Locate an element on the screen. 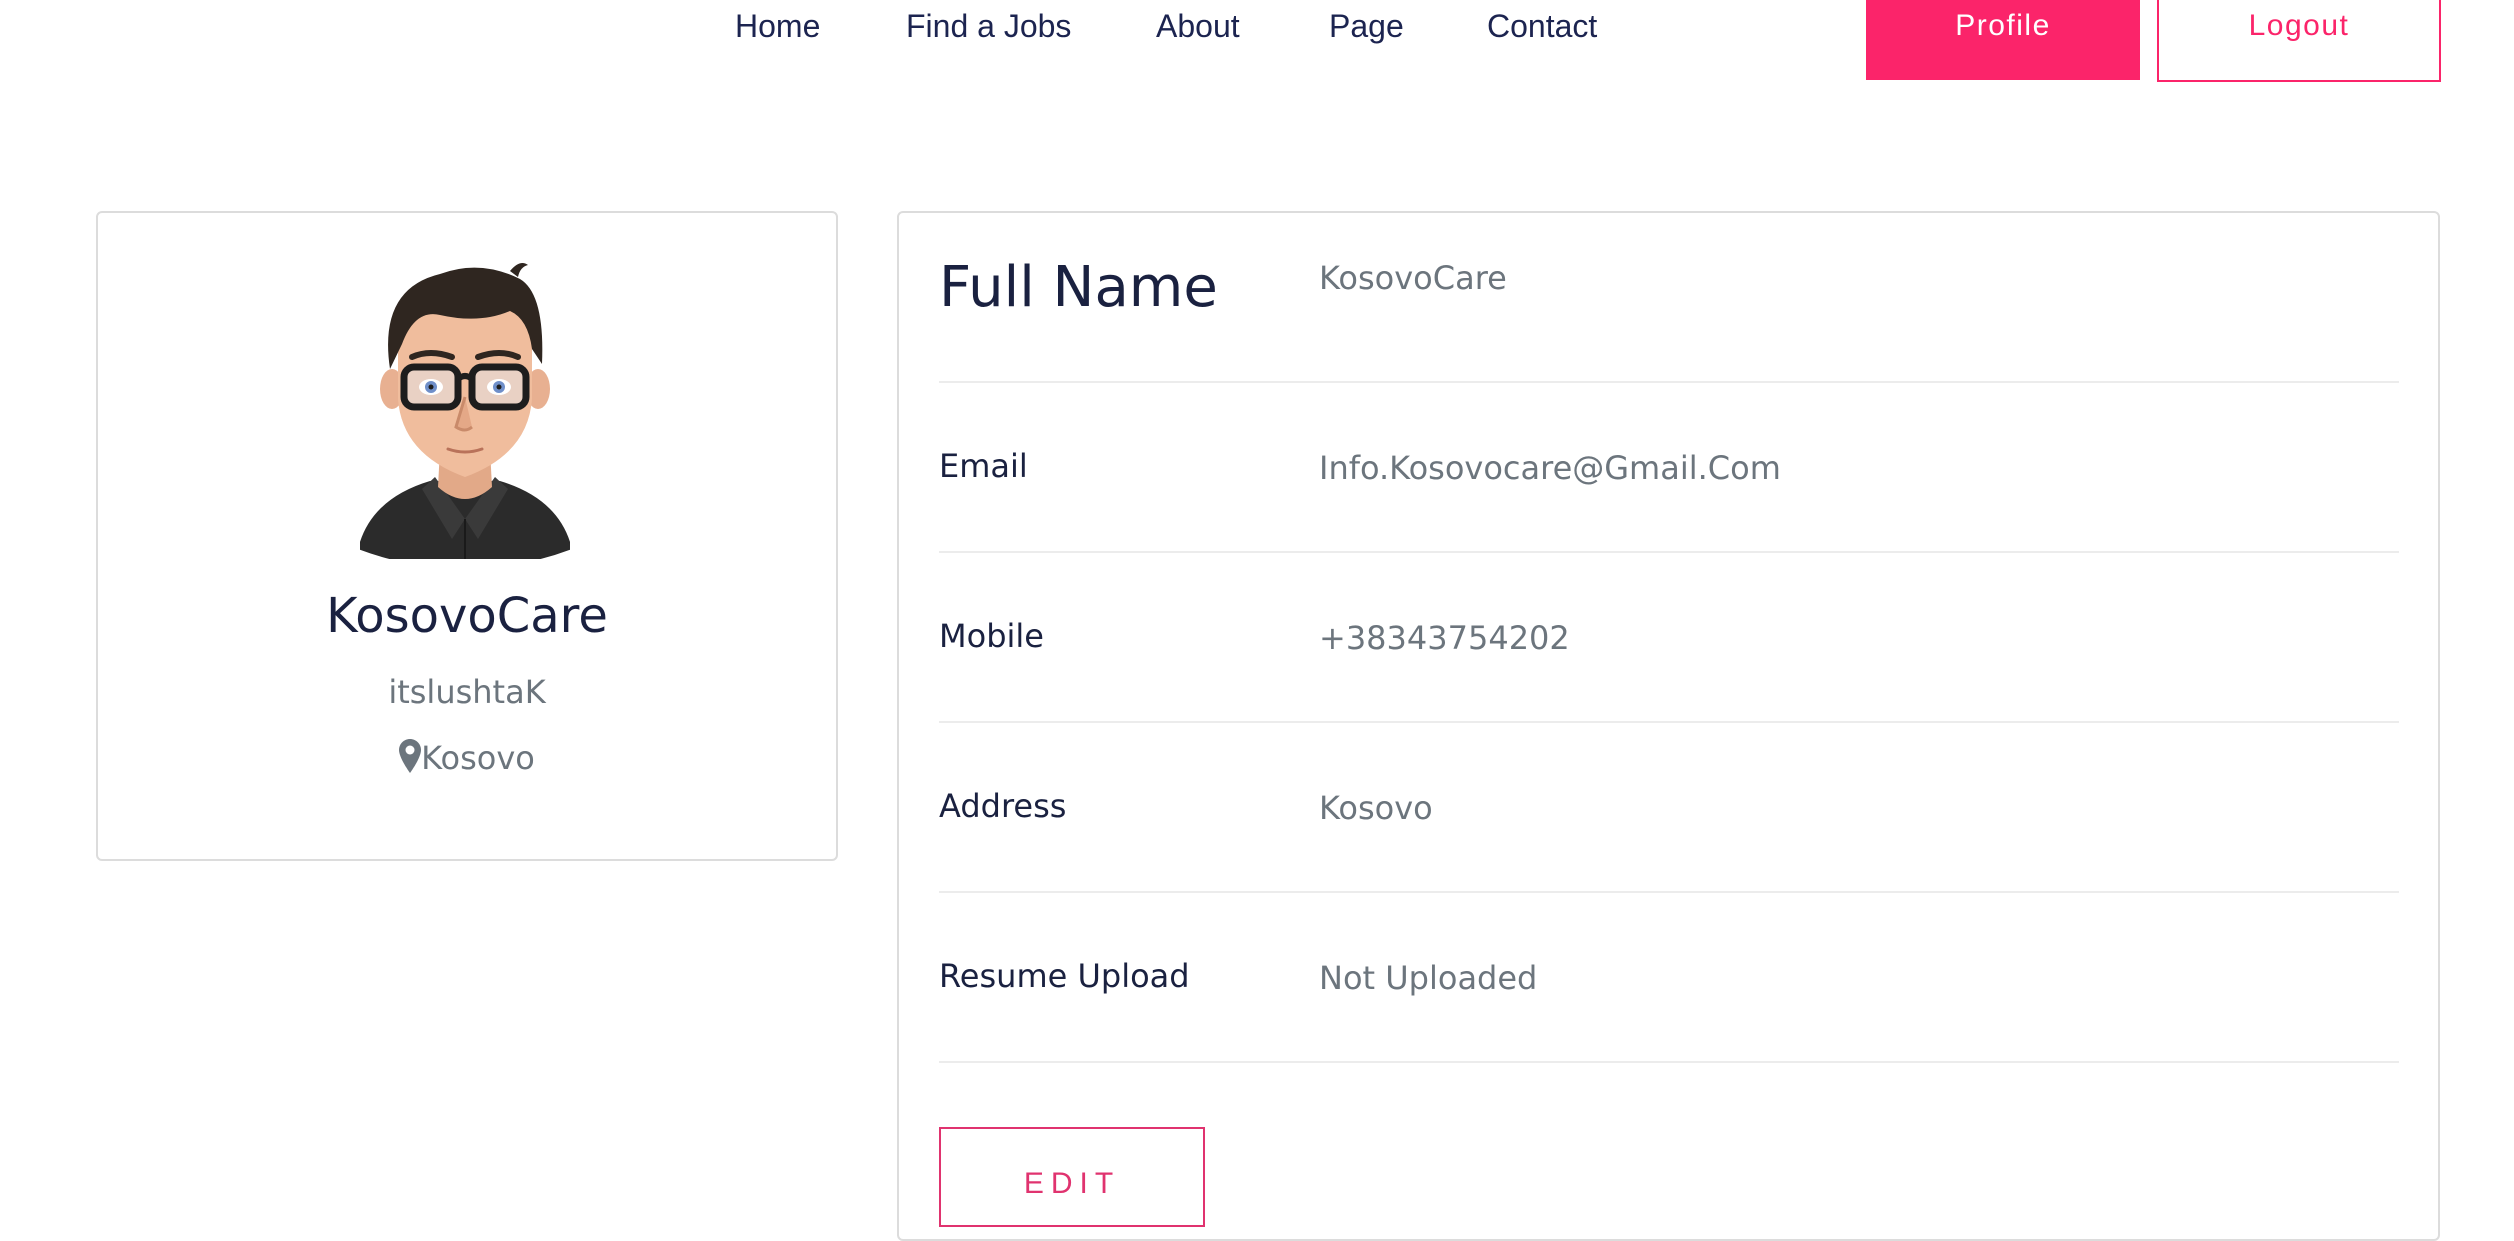  resume-value: Not Uploaded is located at coordinates (1428, 978).